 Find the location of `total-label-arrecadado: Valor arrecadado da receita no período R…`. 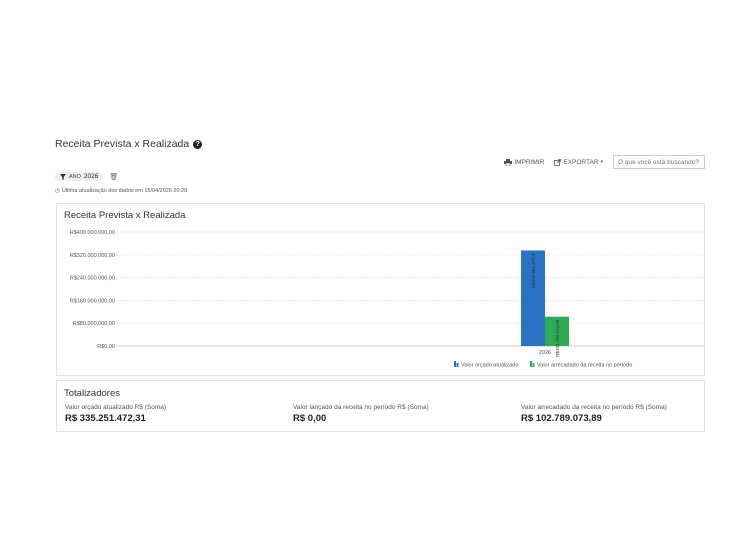

total-label-arrecadado: Valor arrecadado da receita no período R… is located at coordinates (594, 407).